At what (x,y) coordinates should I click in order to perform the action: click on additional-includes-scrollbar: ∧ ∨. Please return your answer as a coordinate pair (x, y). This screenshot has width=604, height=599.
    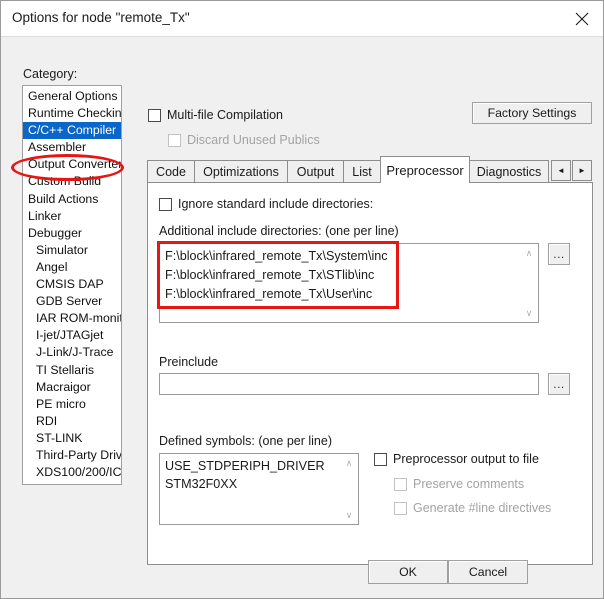
    Looking at the image, I should click on (529, 283).